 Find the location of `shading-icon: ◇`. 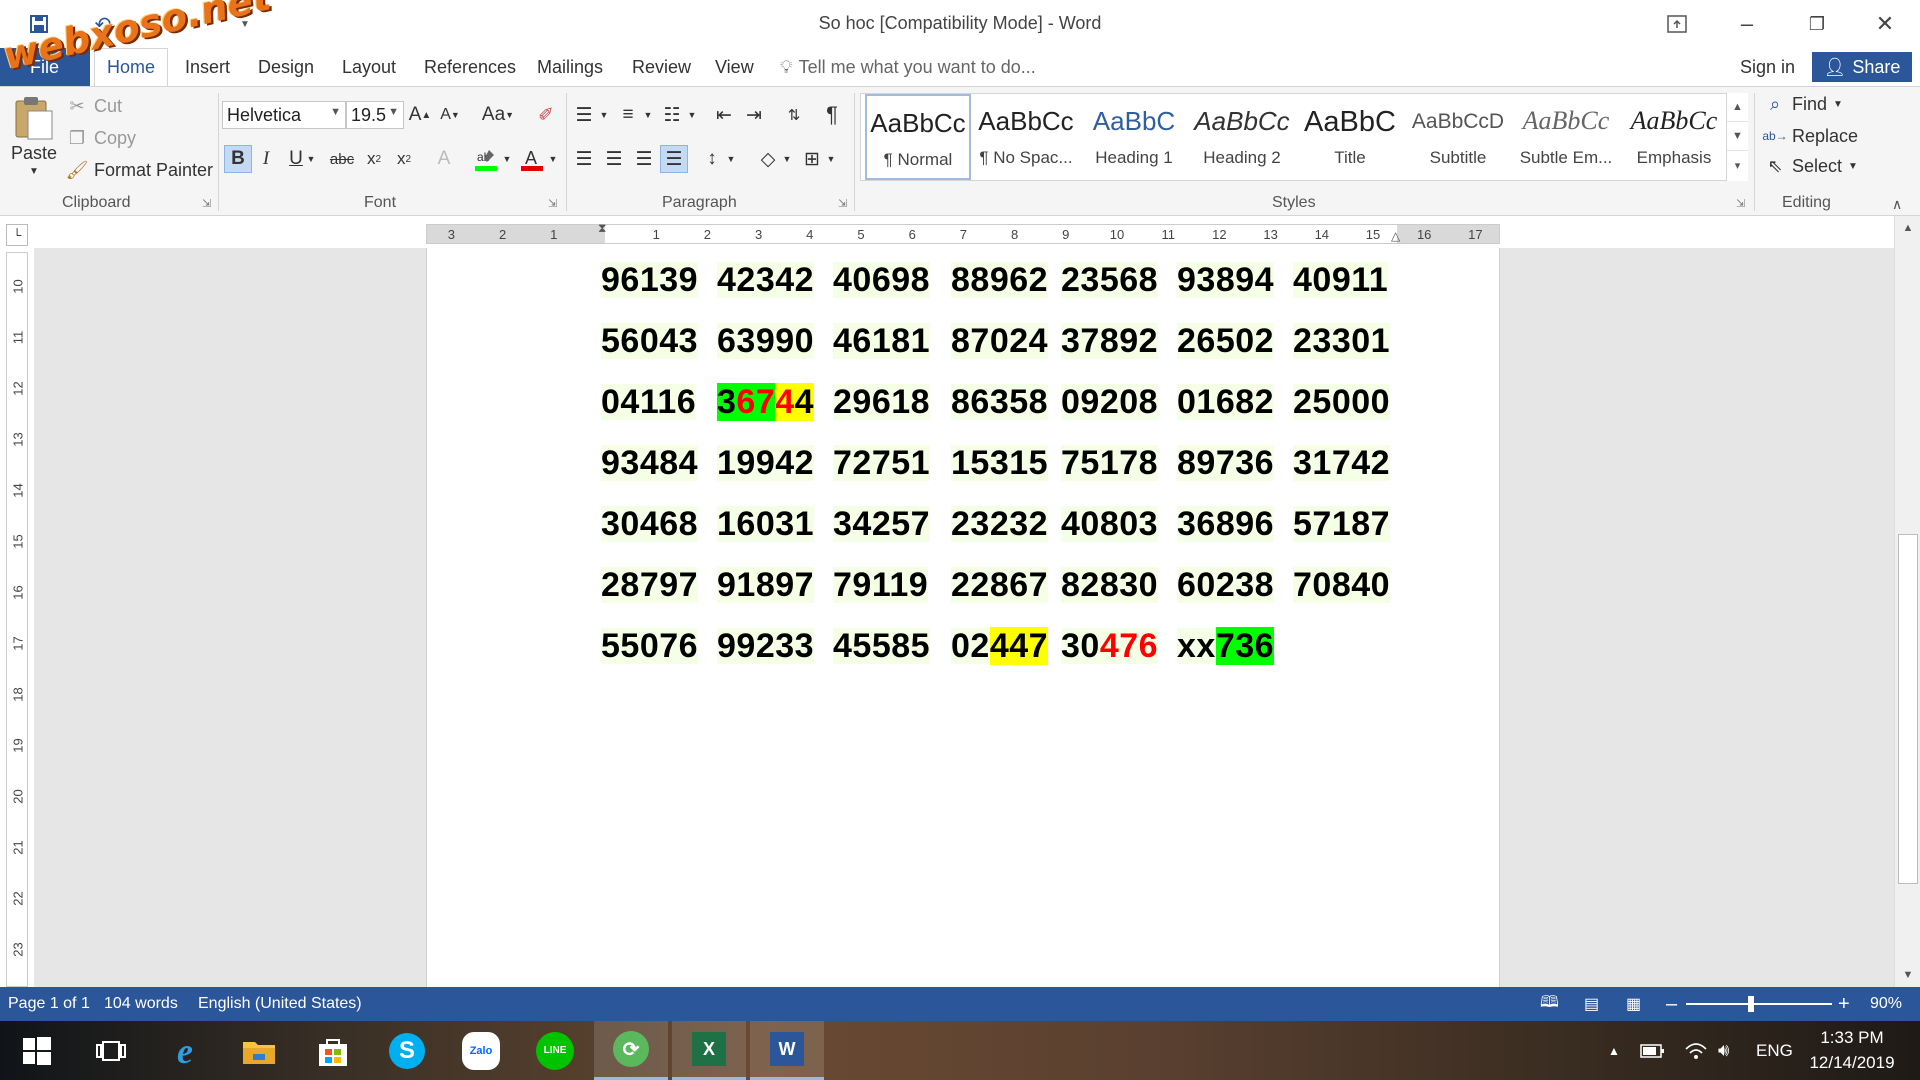

shading-icon: ◇ is located at coordinates (768, 159).